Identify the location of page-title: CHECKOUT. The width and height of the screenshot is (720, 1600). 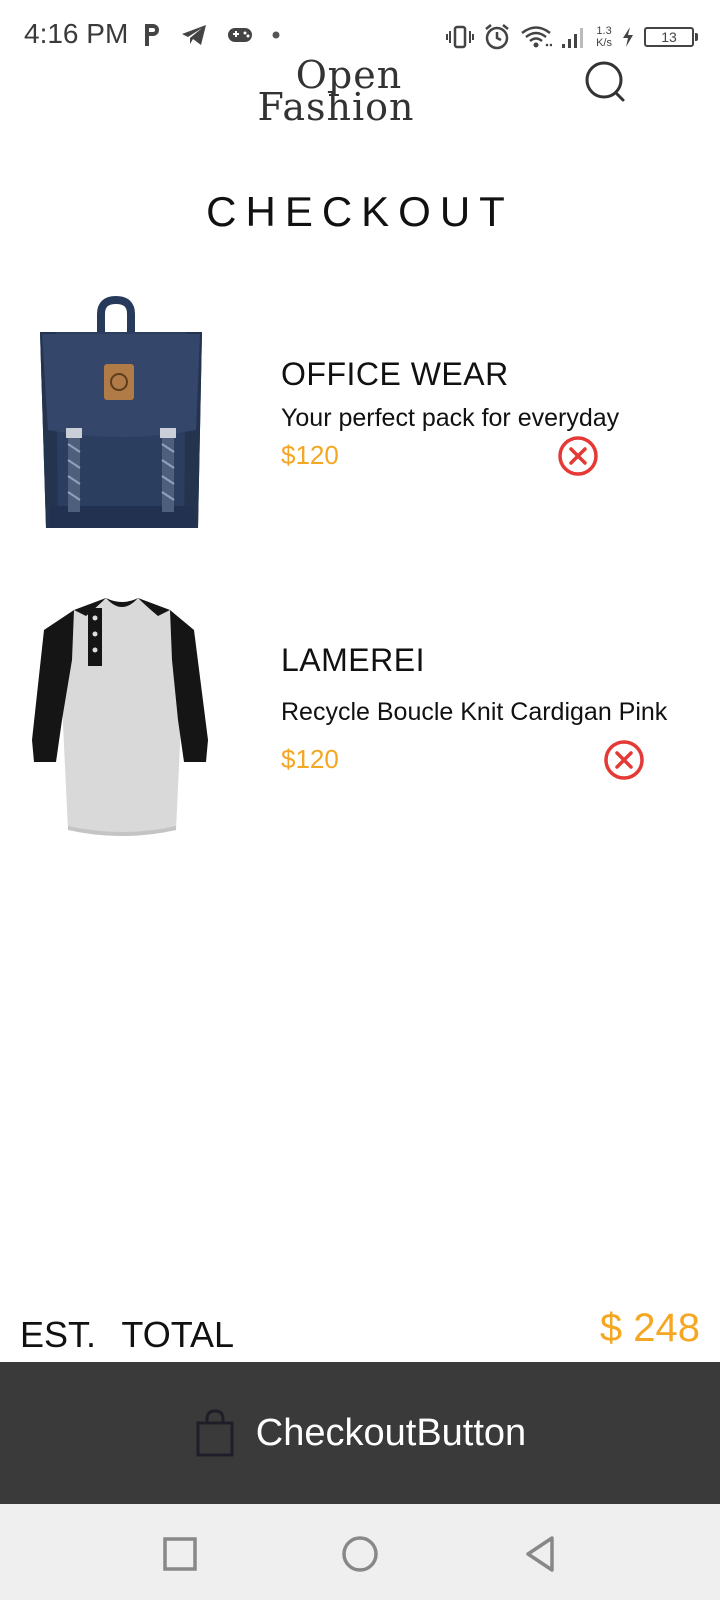
(360, 211).